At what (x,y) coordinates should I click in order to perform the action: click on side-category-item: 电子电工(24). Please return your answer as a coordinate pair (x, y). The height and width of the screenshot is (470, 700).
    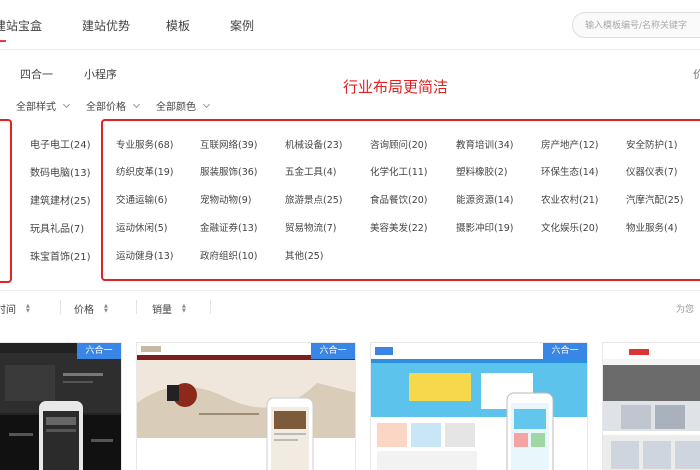
    Looking at the image, I should click on (60, 143).